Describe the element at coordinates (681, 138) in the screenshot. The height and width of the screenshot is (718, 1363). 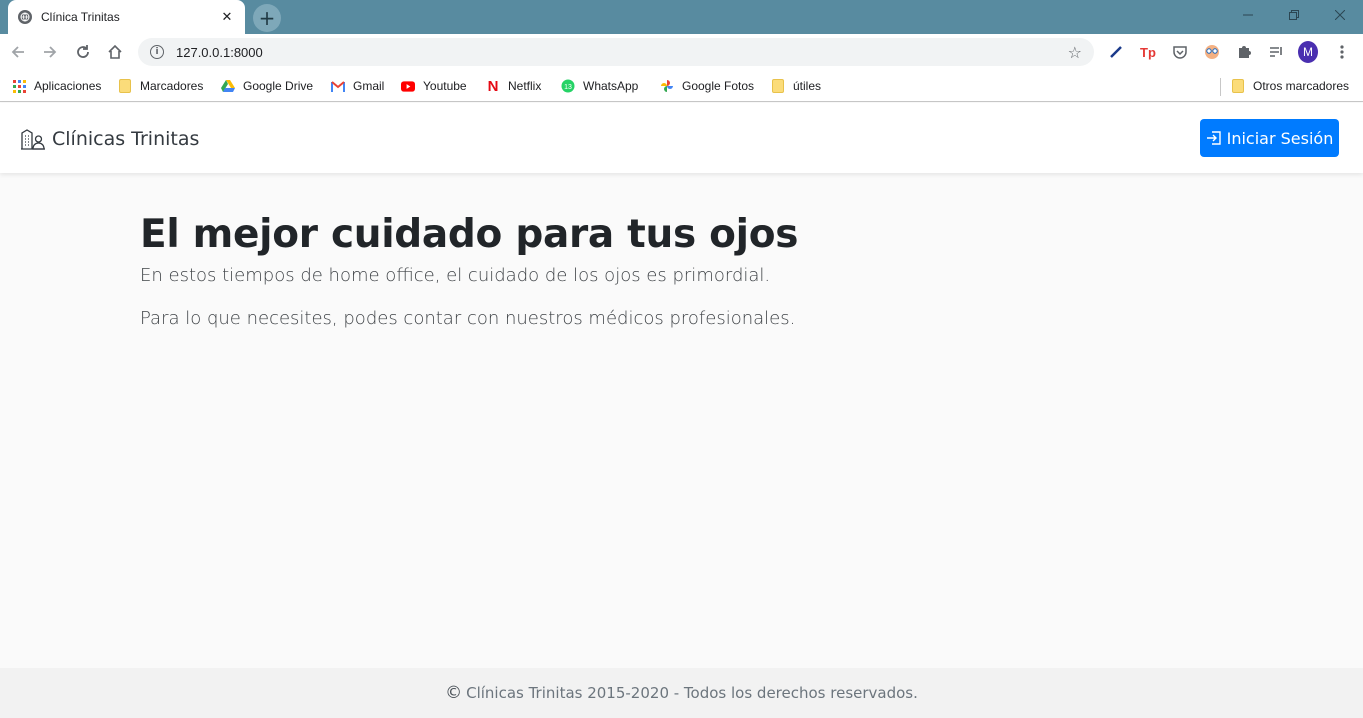
I see `site-navbar: Clínicas Trinitas Iniciar Sesión` at that location.